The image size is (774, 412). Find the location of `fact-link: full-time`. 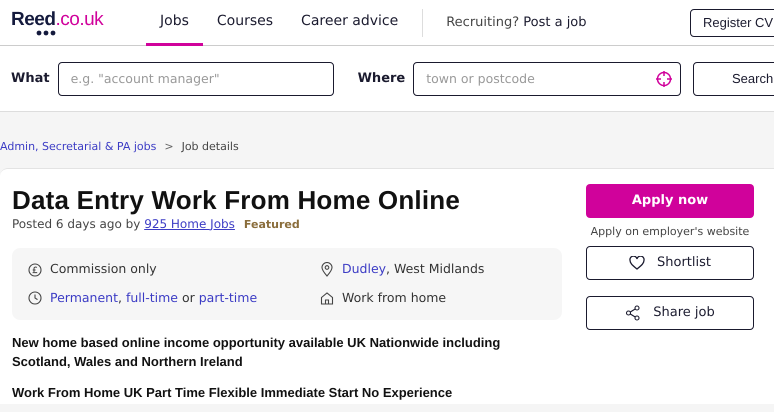

fact-link: full-time is located at coordinates (152, 297).